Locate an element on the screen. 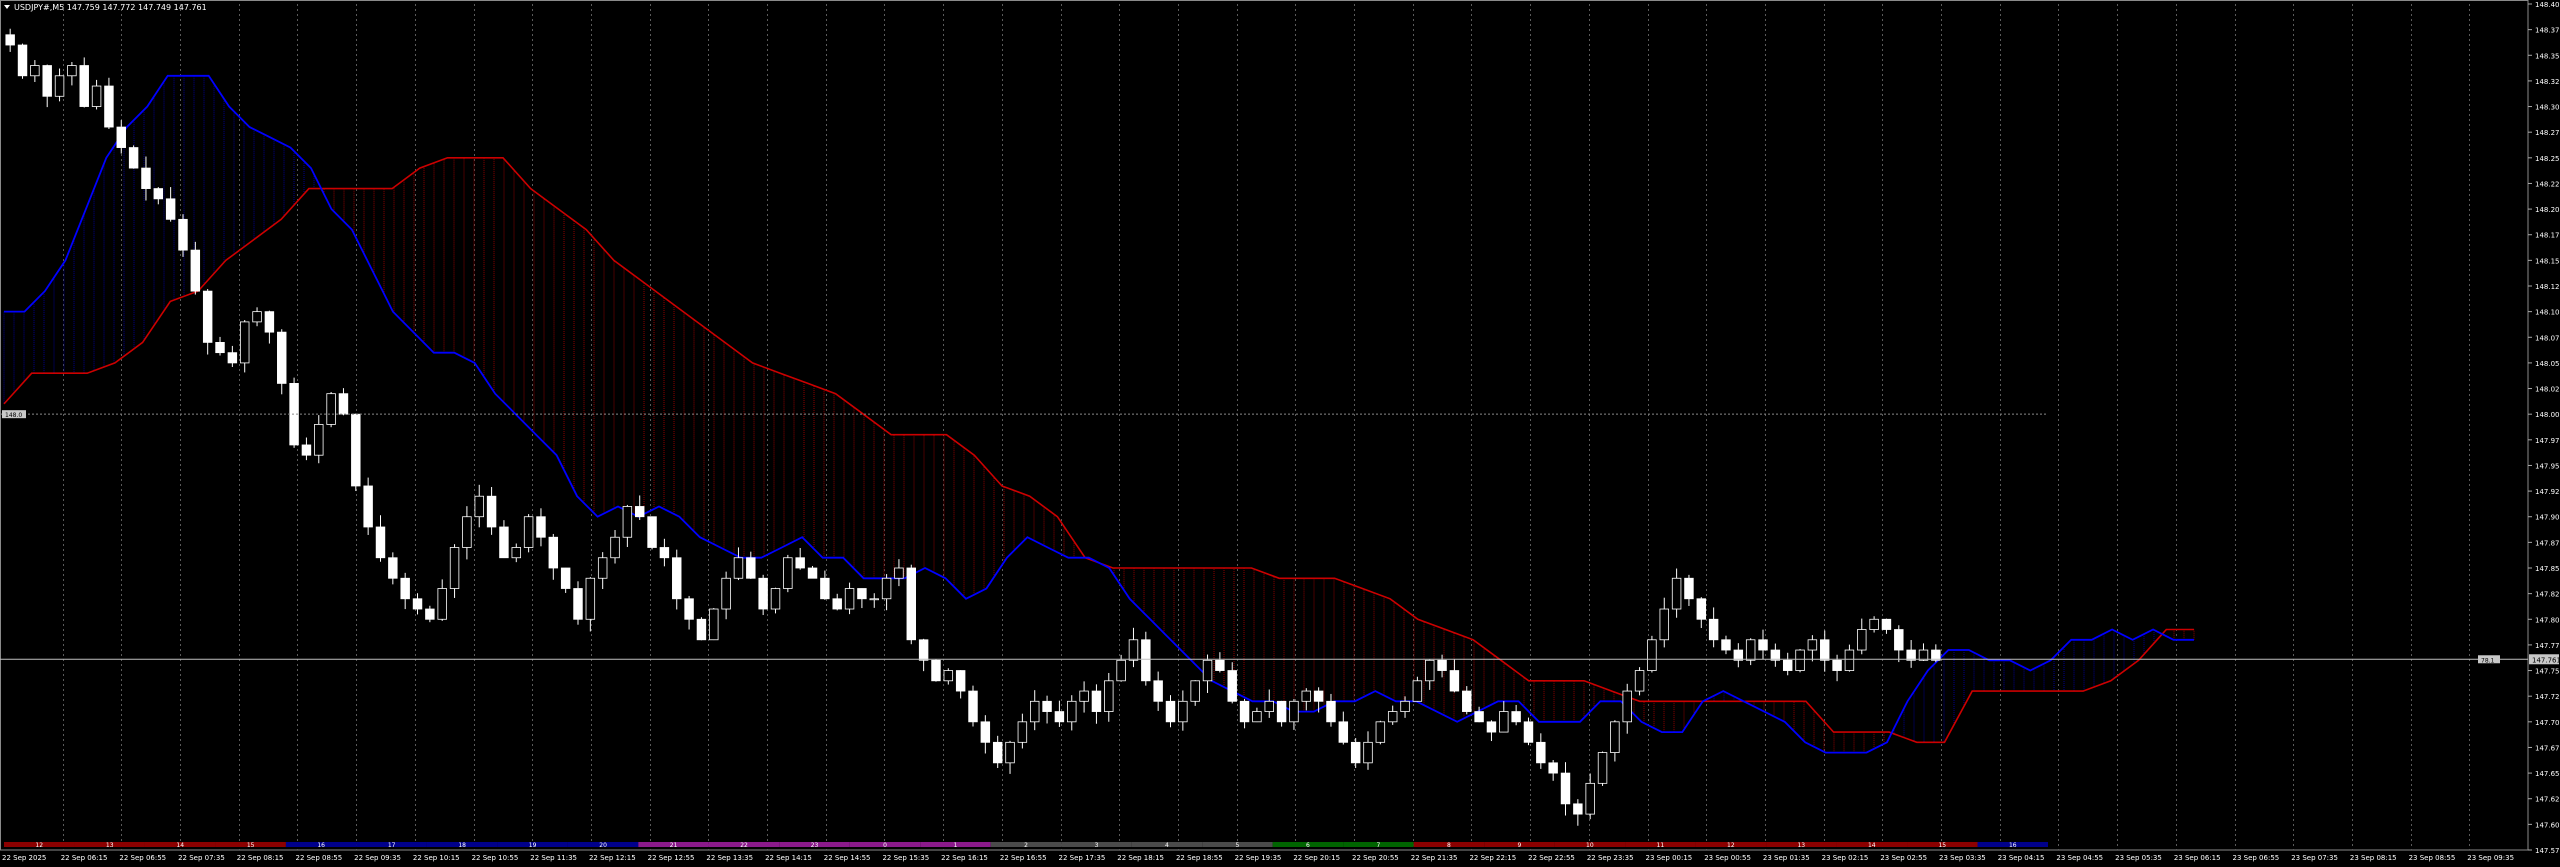  session-band-label: 2 is located at coordinates (1026, 845).